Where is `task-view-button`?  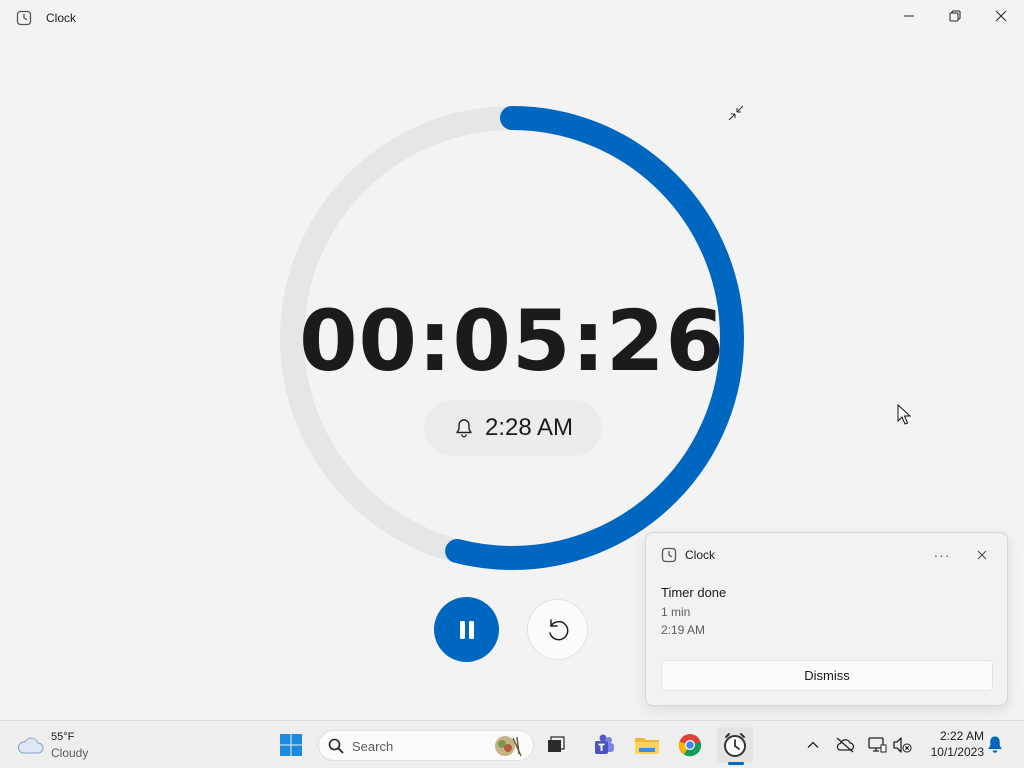 task-view-button is located at coordinates (556, 745).